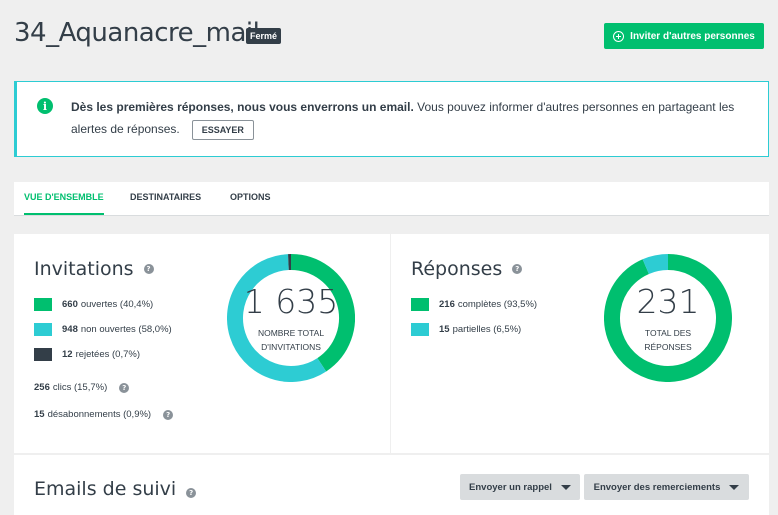 Image resolution: width=778 pixels, height=515 pixels. I want to click on responses-total: 231, so click(668, 301).